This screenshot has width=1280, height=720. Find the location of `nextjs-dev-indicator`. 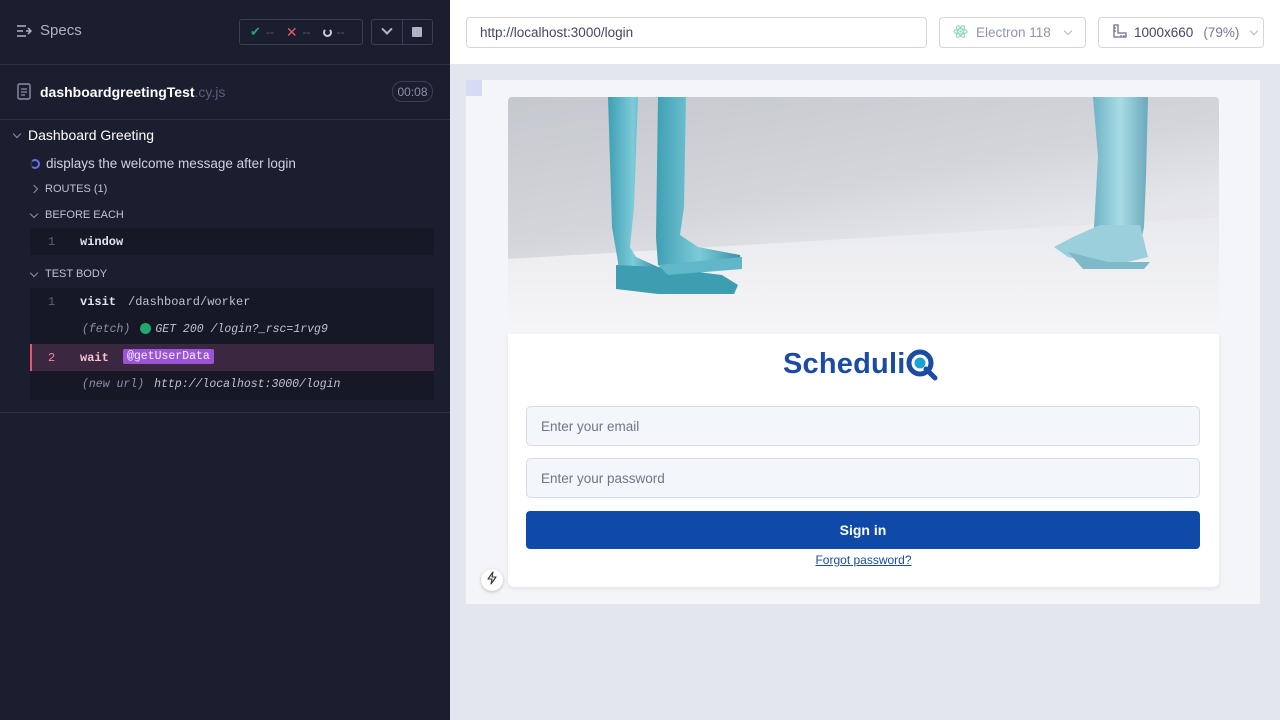

nextjs-dev-indicator is located at coordinates (492, 580).